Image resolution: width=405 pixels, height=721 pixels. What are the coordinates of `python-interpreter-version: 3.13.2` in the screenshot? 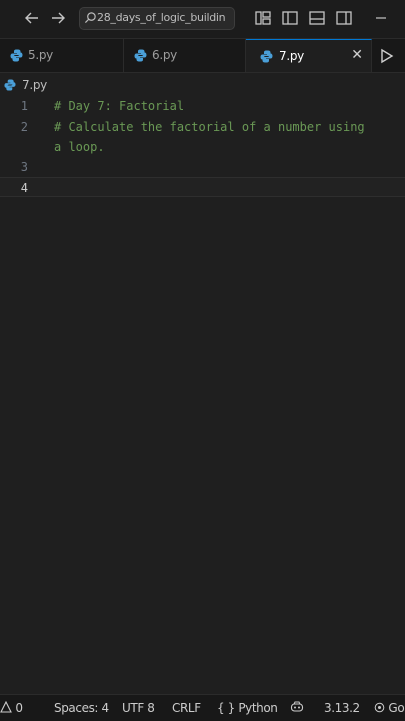 It's located at (342, 708).